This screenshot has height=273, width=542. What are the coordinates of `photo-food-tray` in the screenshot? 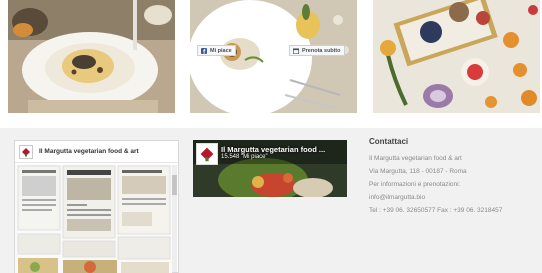 It's located at (456, 56).